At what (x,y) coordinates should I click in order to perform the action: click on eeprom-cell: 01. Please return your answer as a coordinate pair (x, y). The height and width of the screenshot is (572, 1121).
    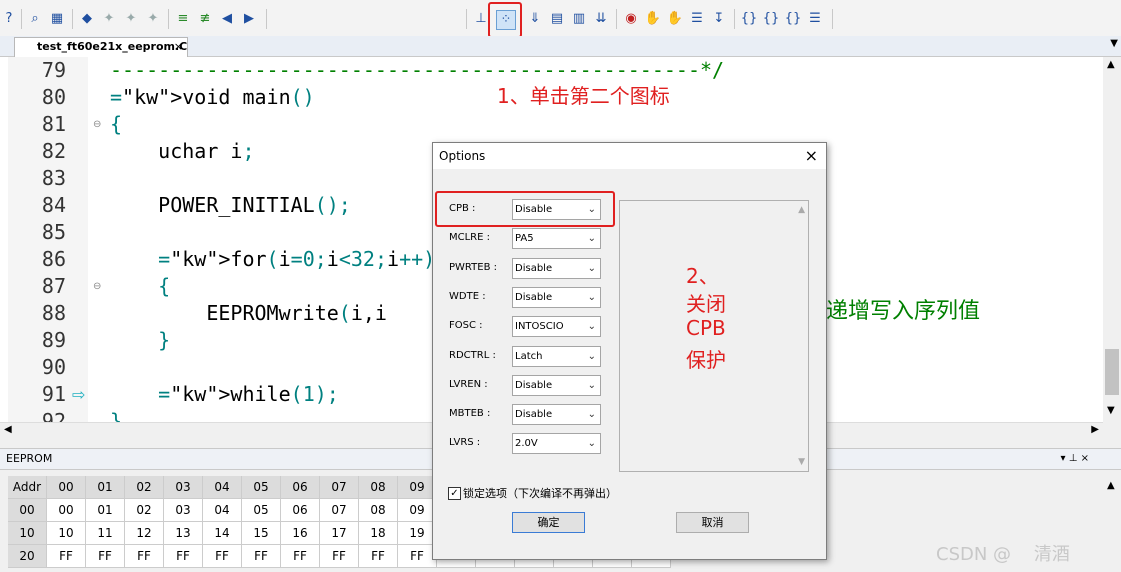
    Looking at the image, I should click on (105, 510).